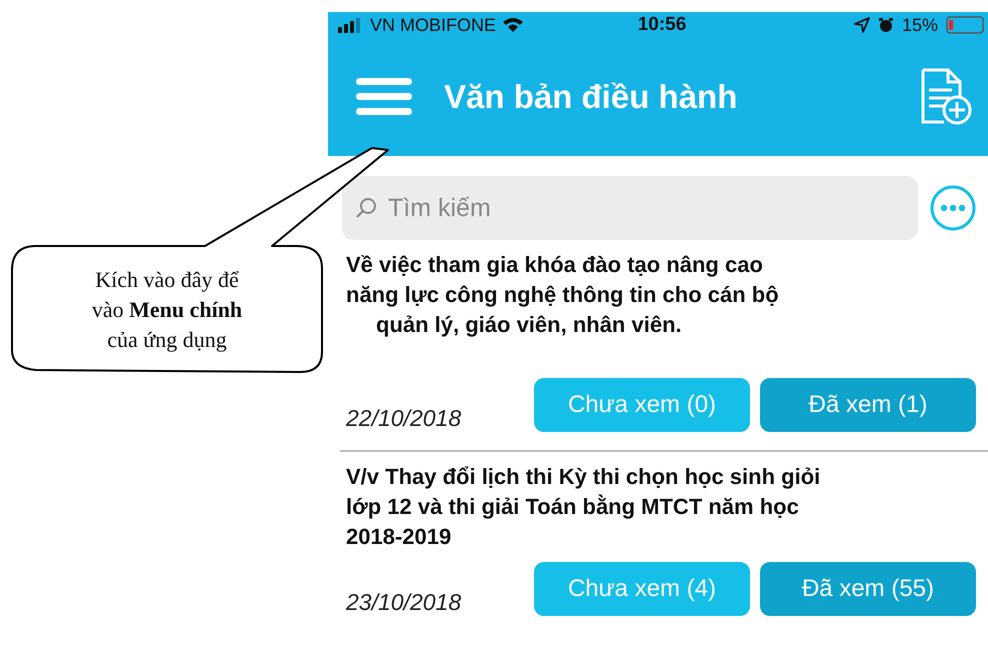  What do you see at coordinates (513, 25) in the screenshot?
I see `wifi-icon` at bounding box center [513, 25].